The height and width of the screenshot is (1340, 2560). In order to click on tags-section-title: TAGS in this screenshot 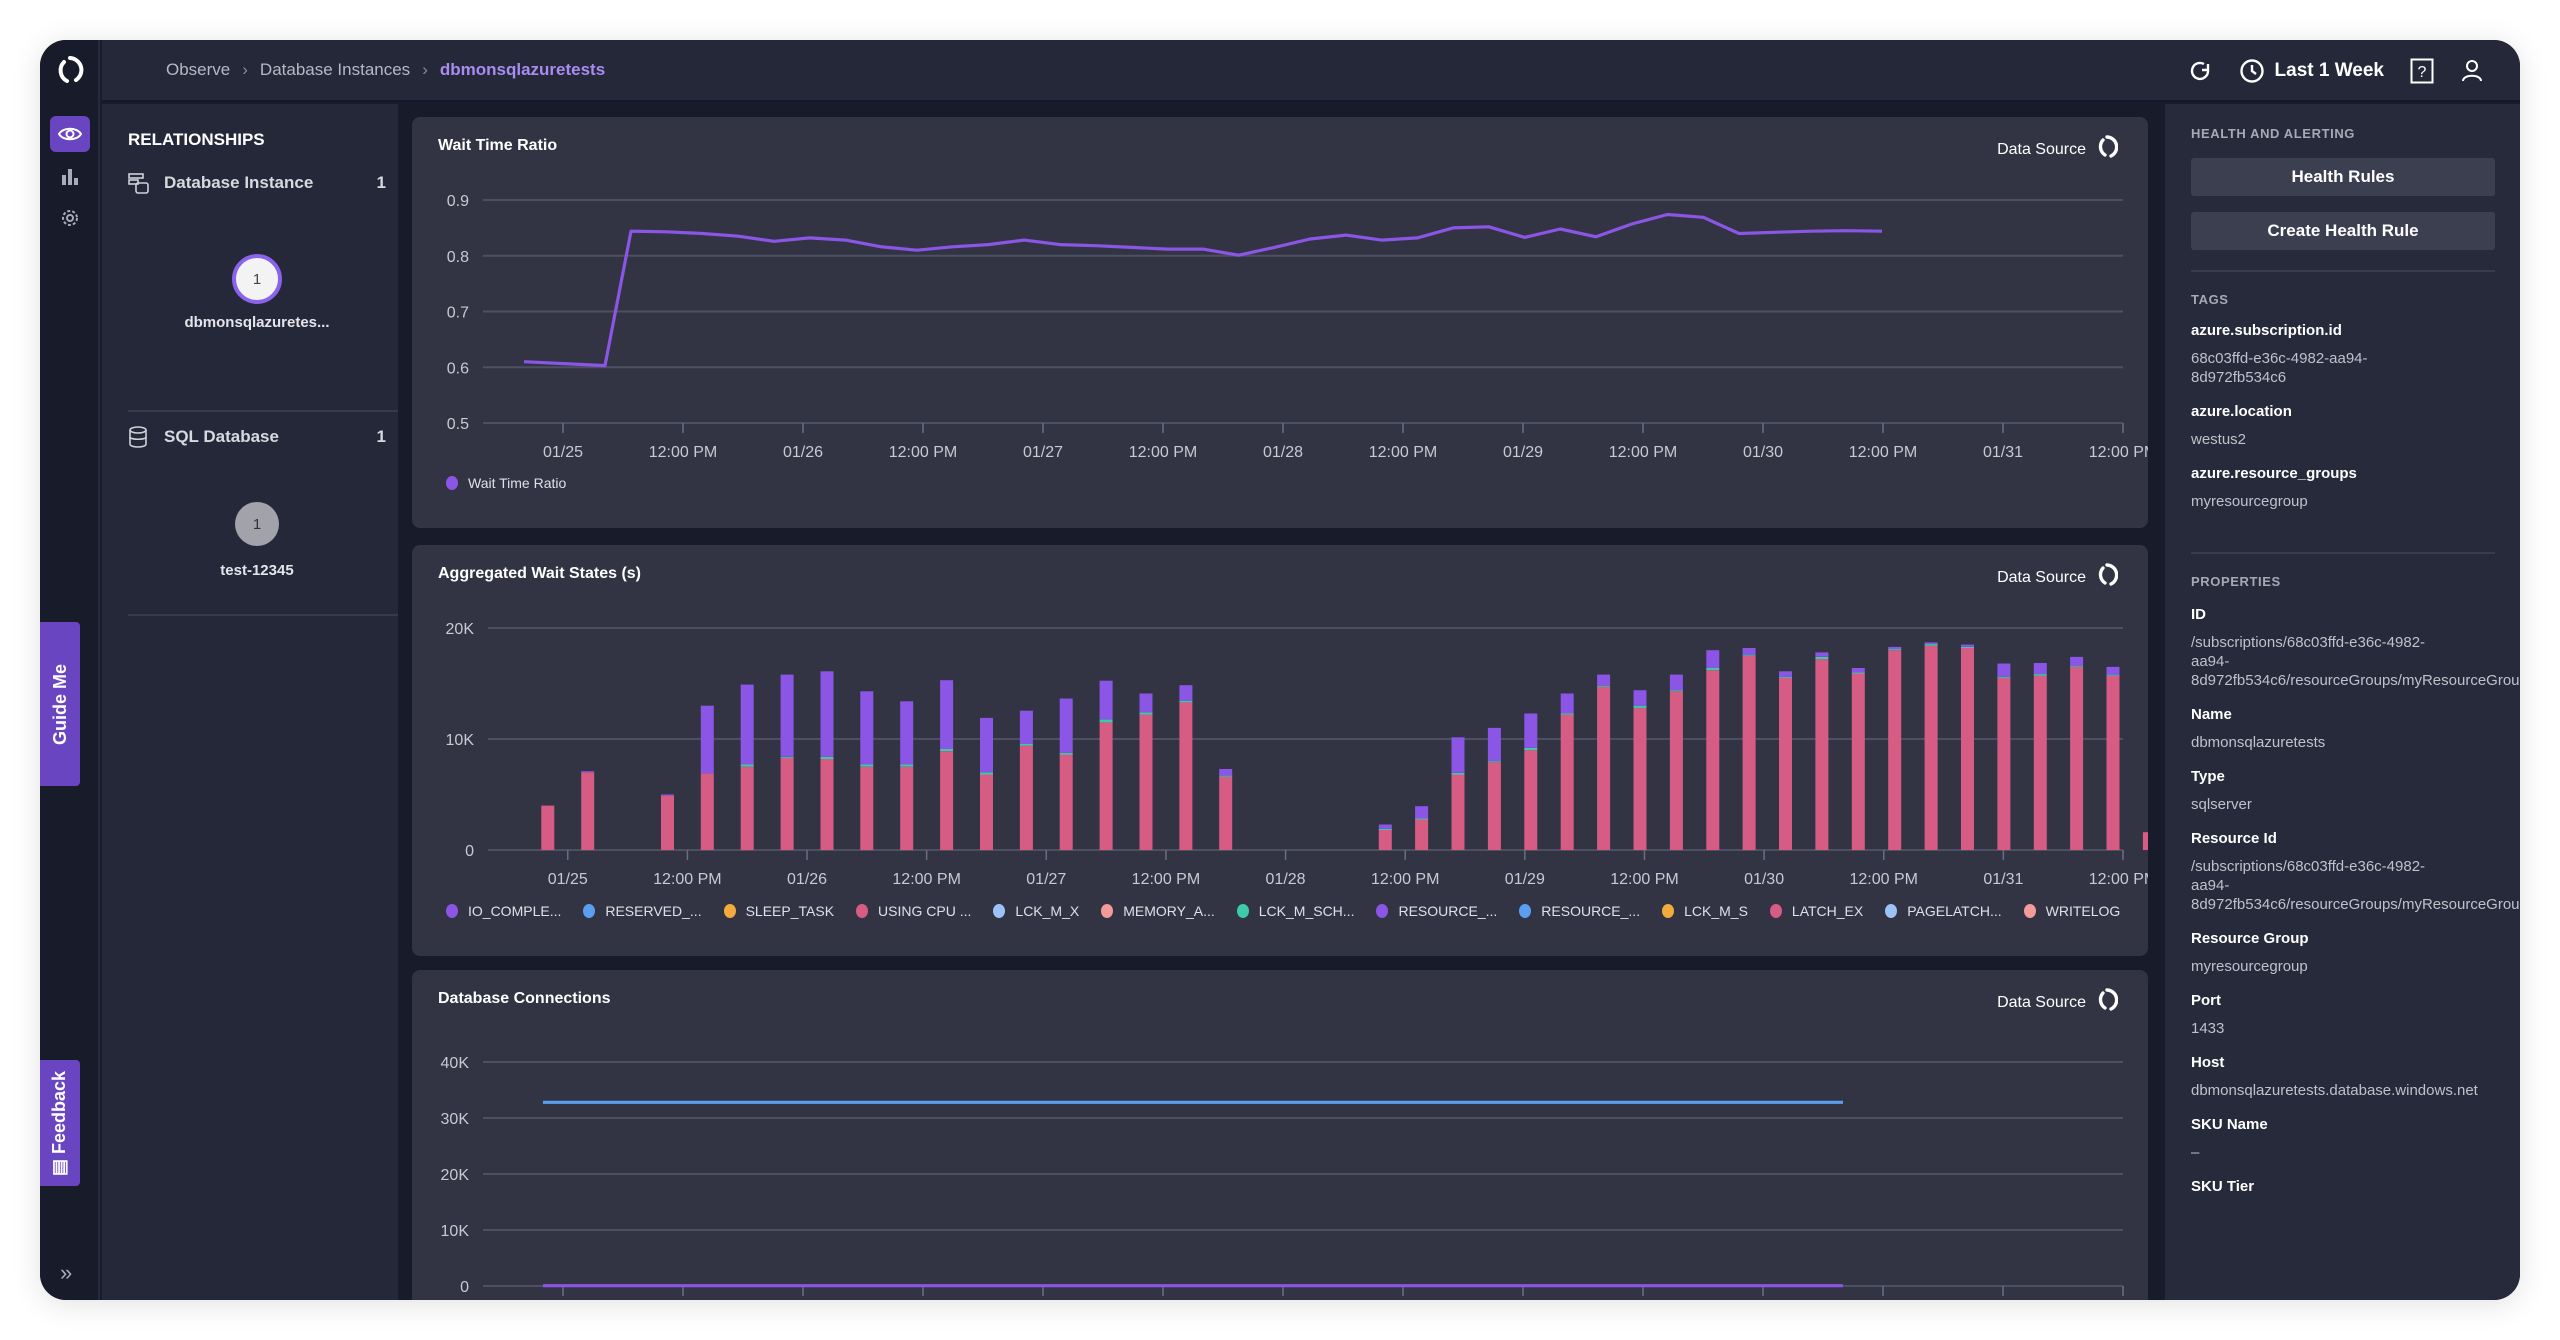, I will do `click(2210, 299)`.